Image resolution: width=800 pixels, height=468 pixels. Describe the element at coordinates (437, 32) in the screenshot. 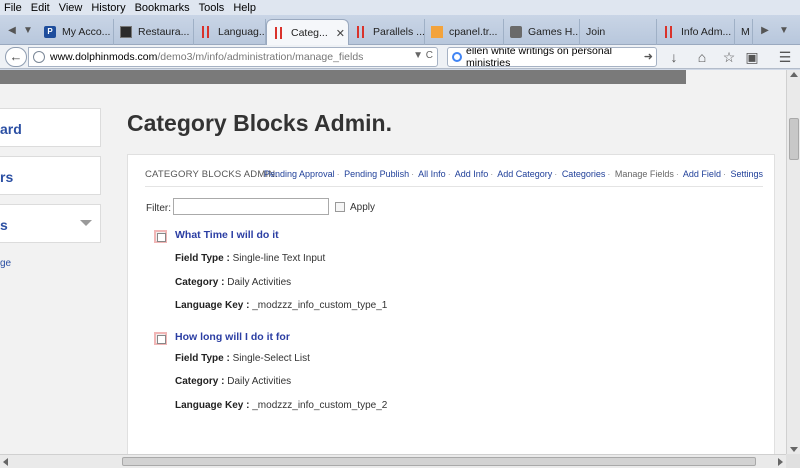

I see `cpanel-favicon-icon` at that location.